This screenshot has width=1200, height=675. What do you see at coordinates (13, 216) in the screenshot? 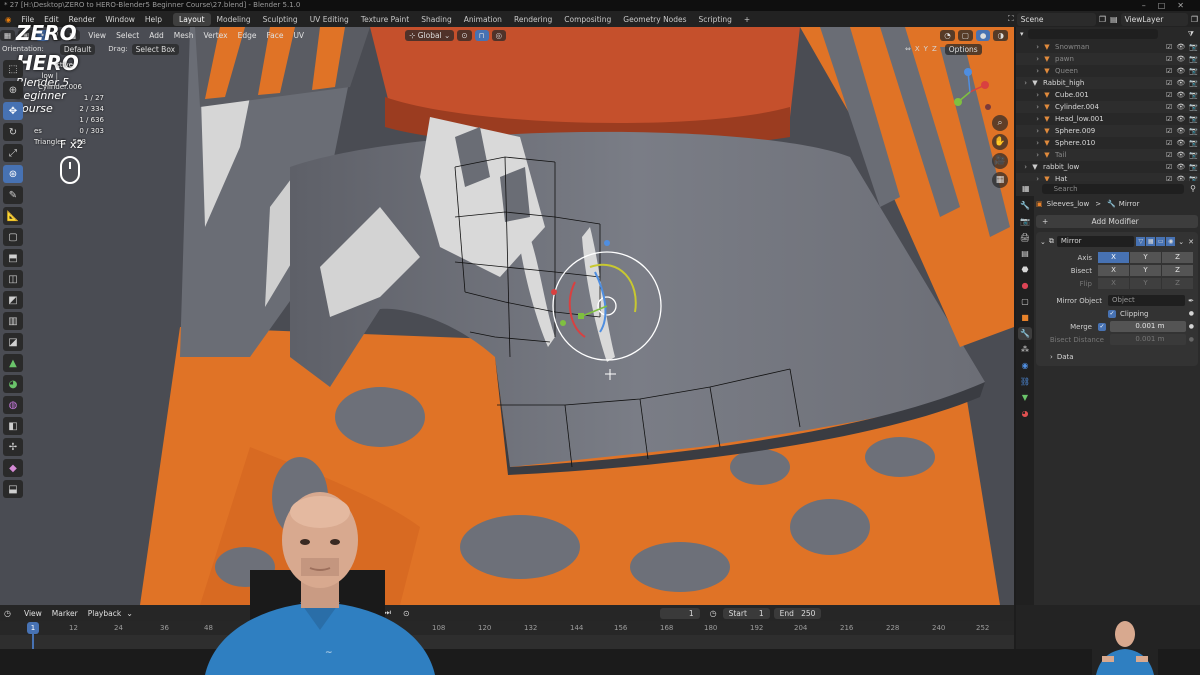
I see `measure-tool: 📐` at bounding box center [13, 216].